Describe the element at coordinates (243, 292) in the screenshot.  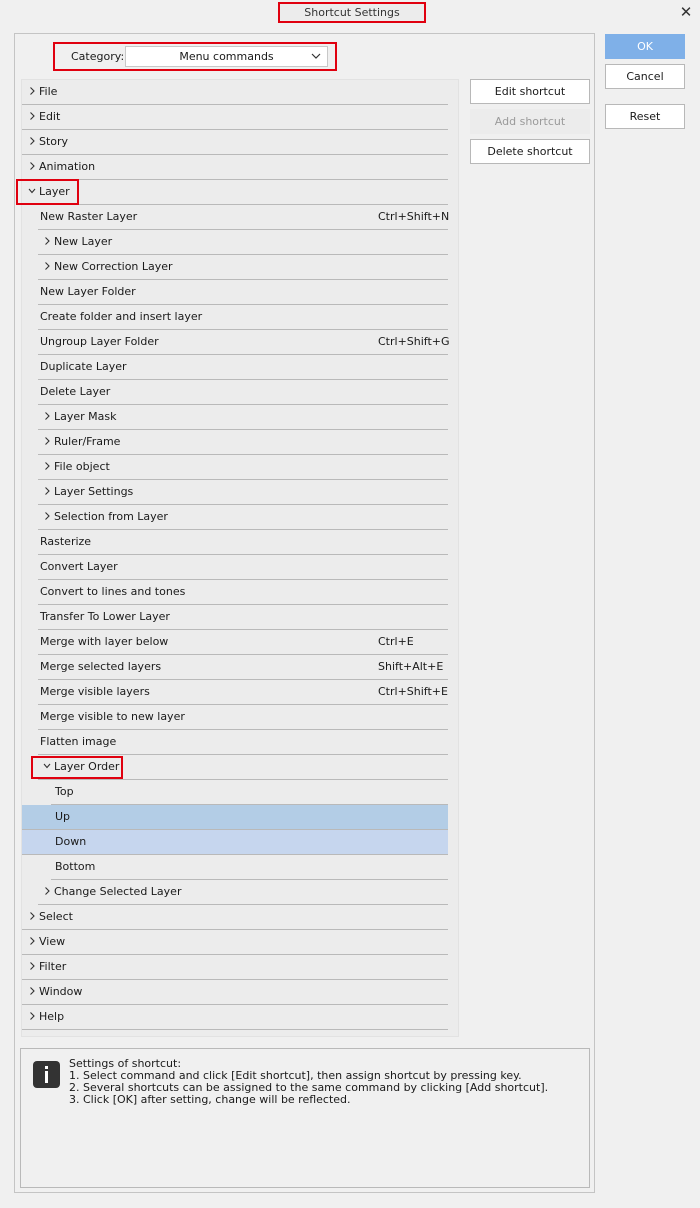
I see `tree-item: New Layer Folder` at that location.